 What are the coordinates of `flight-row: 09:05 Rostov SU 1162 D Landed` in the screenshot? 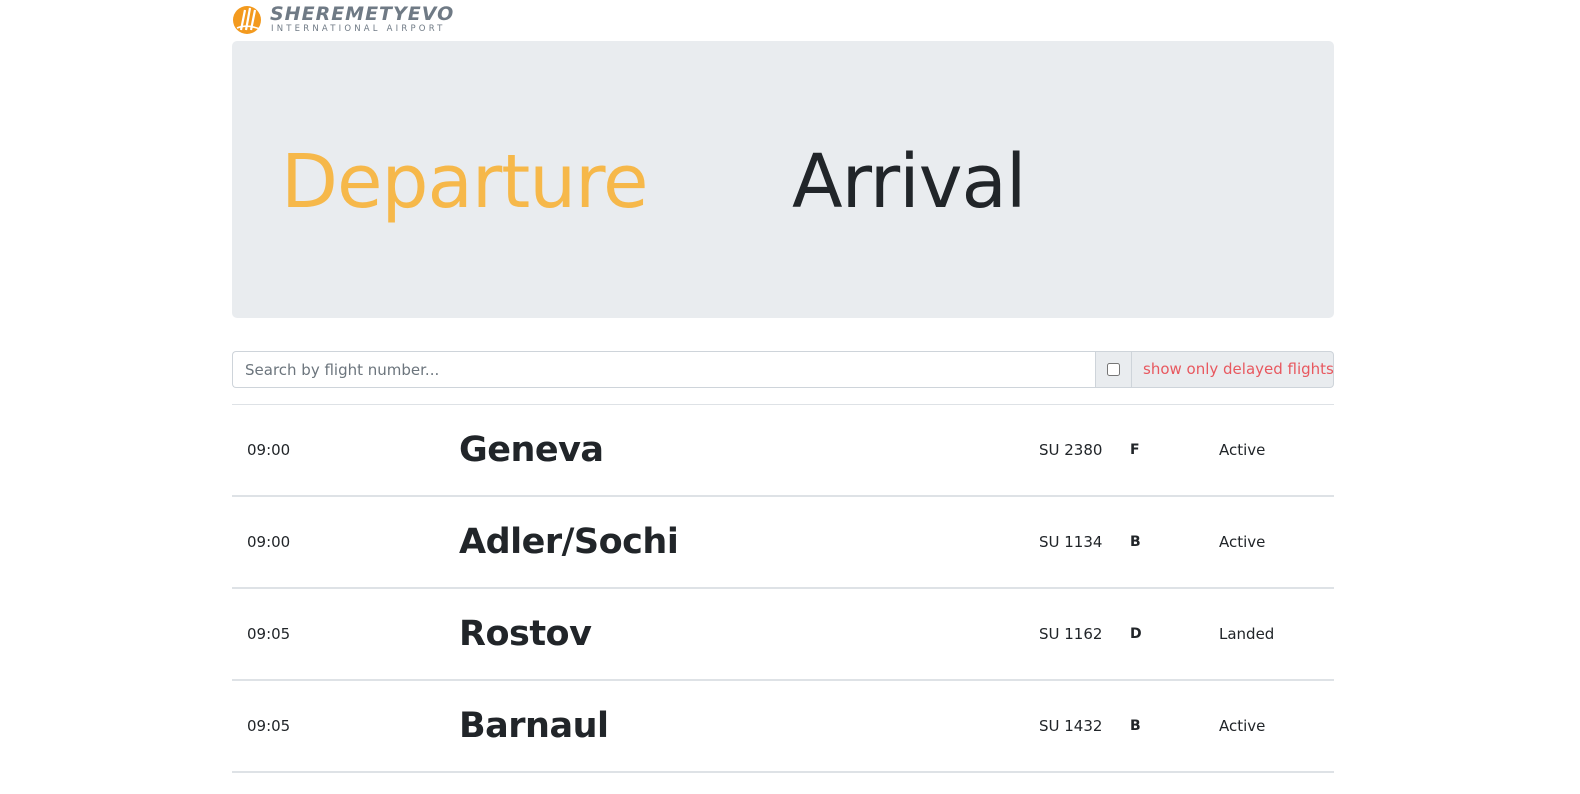 It's located at (783, 635).